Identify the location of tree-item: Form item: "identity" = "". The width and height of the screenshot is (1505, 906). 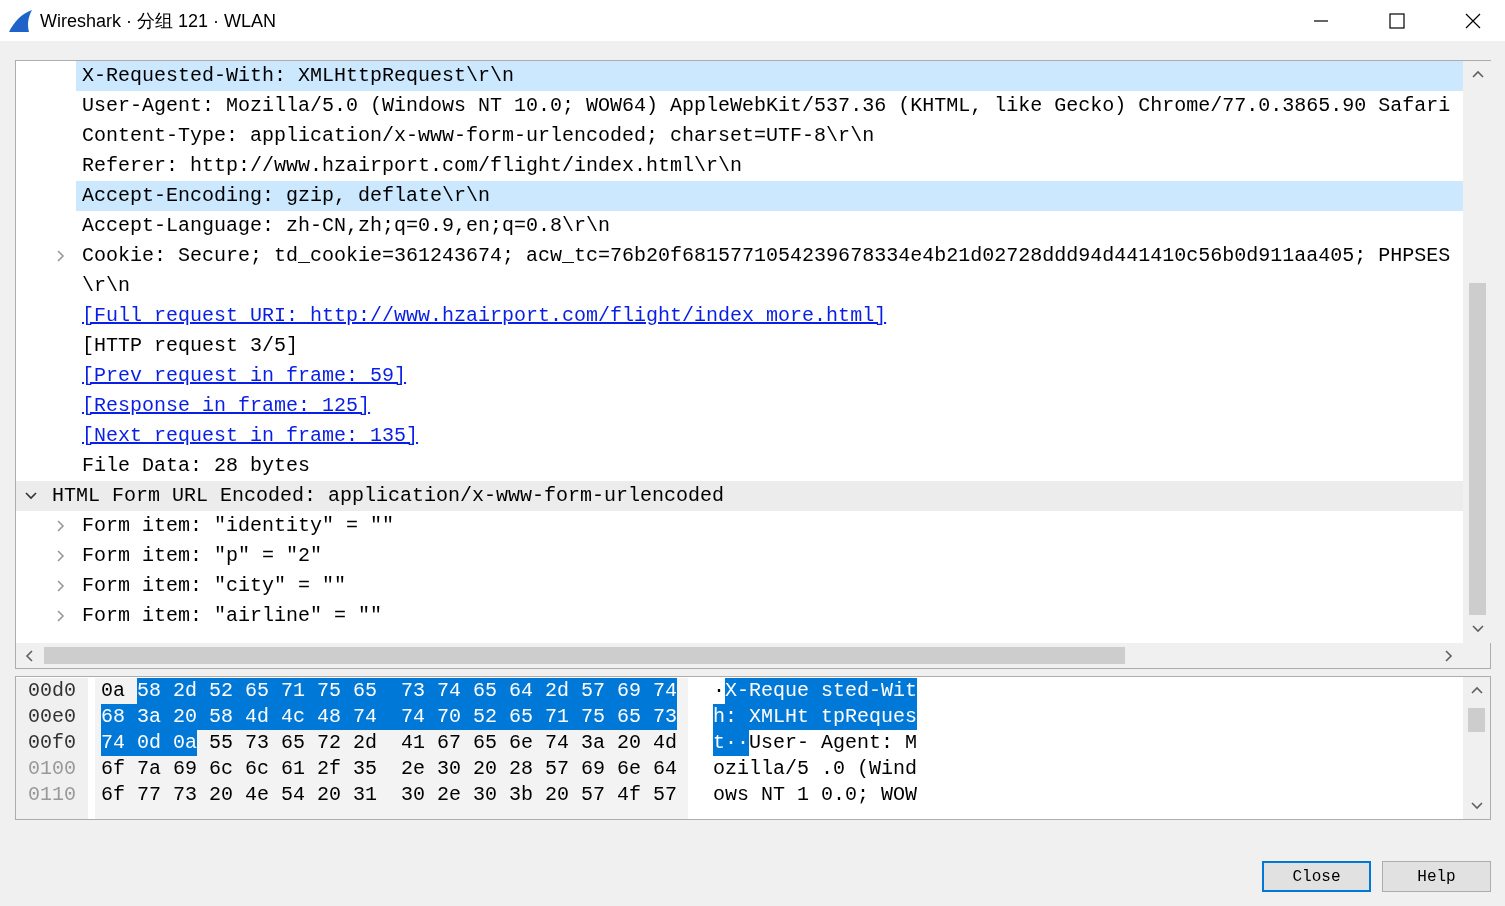
(238, 526).